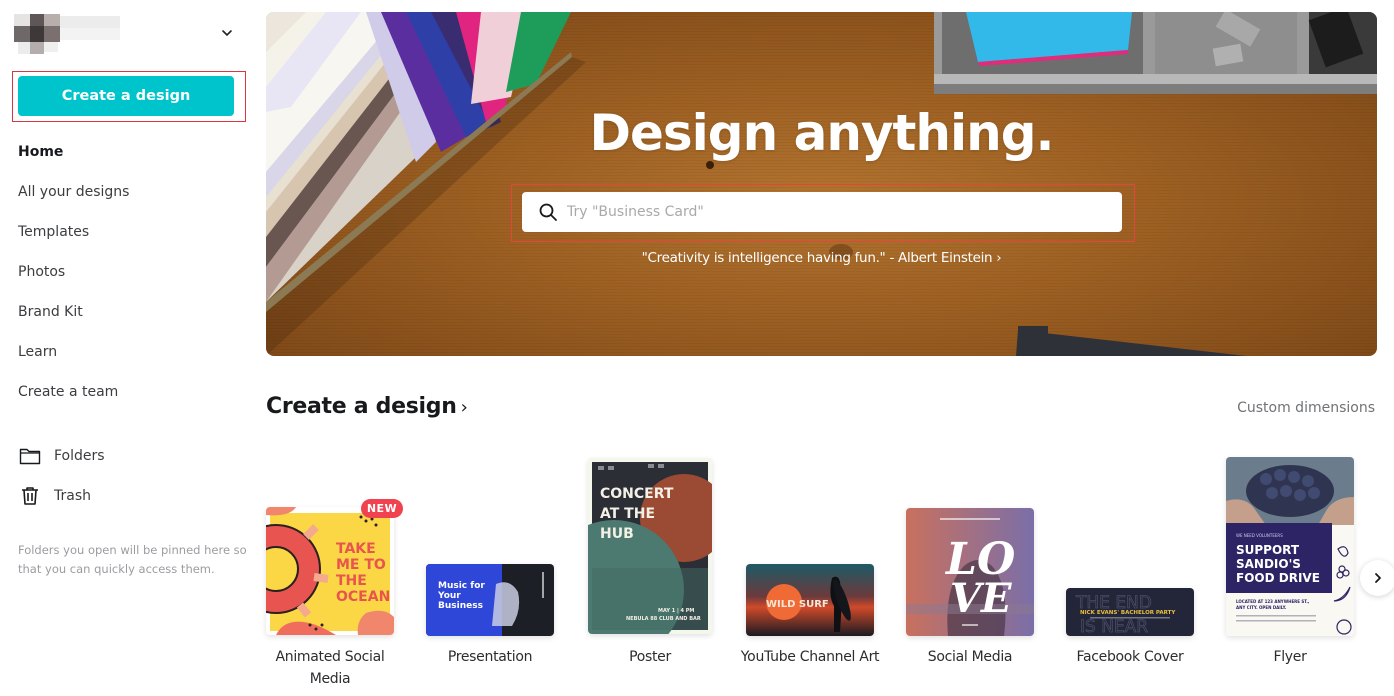 Image resolution: width=1394 pixels, height=696 pixels. I want to click on svg-text: ANY CITY. OPEN DAILY., so click(1261, 607).